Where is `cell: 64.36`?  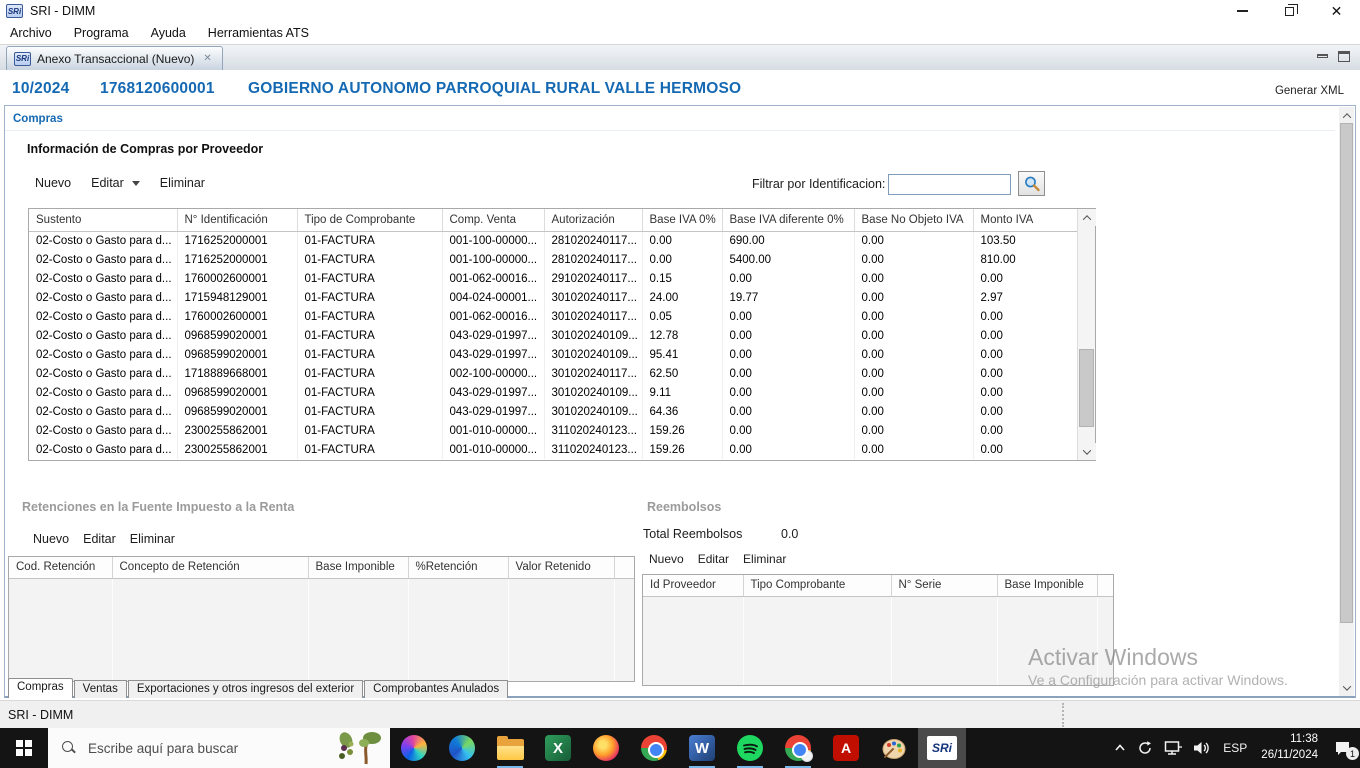 cell: 64.36 is located at coordinates (682, 411).